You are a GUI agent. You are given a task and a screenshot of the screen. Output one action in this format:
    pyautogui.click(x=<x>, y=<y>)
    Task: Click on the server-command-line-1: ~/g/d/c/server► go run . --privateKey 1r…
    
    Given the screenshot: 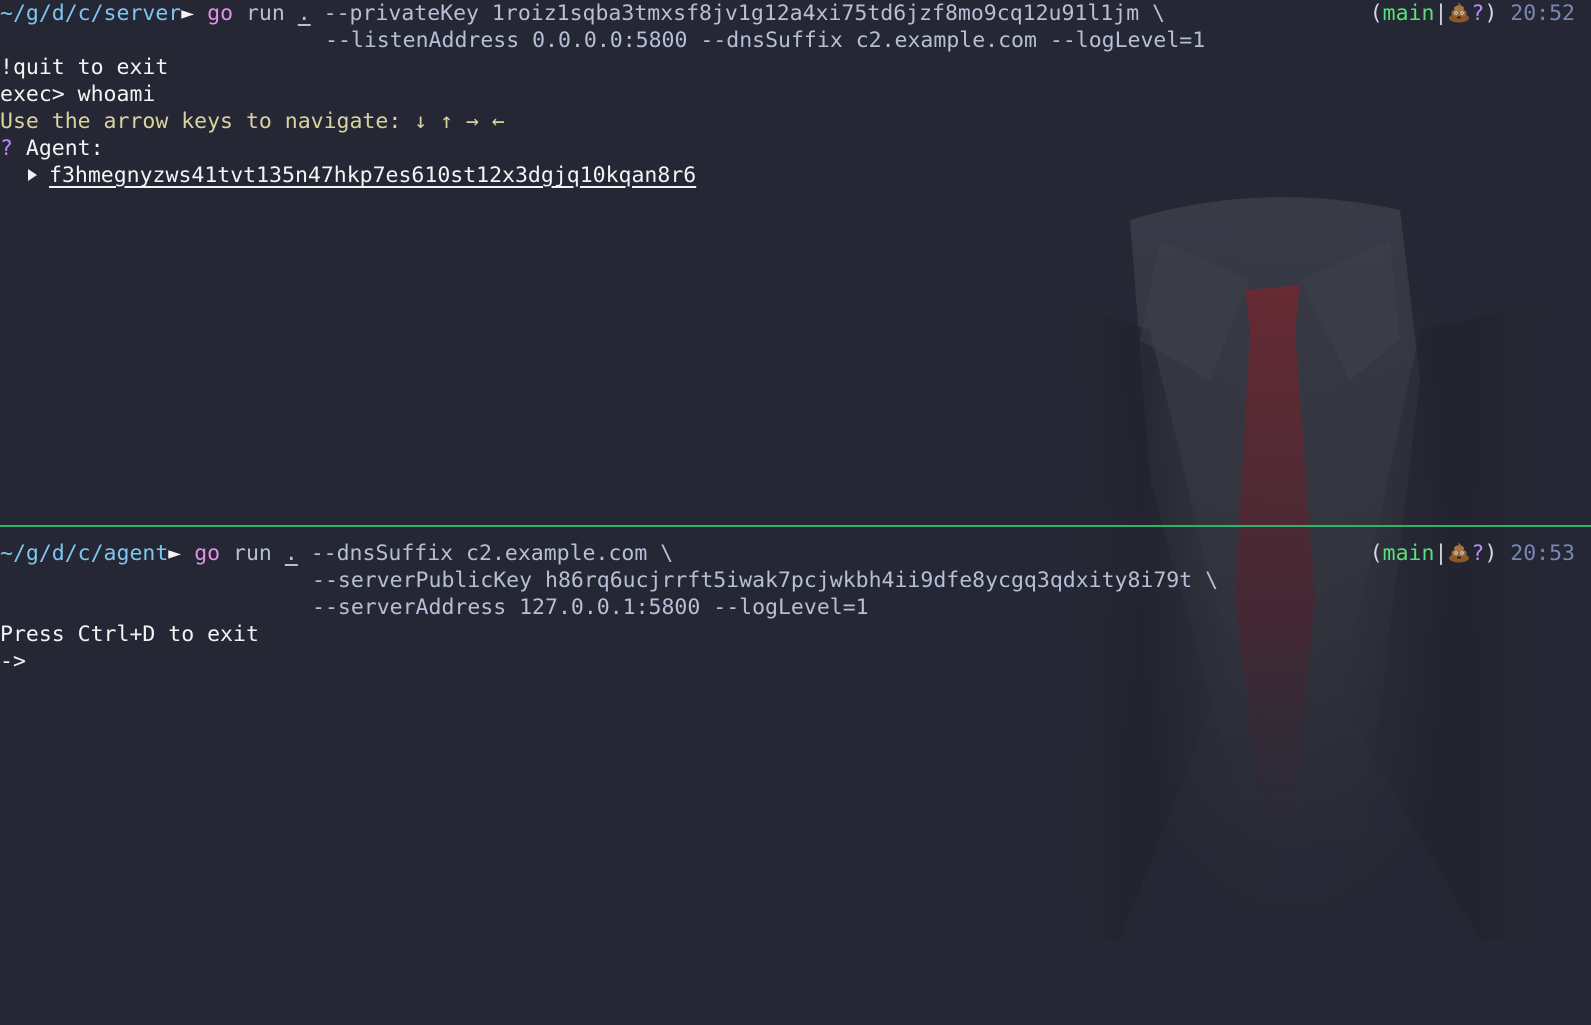 What is the action you would take?
    pyautogui.click(x=582, y=13)
    